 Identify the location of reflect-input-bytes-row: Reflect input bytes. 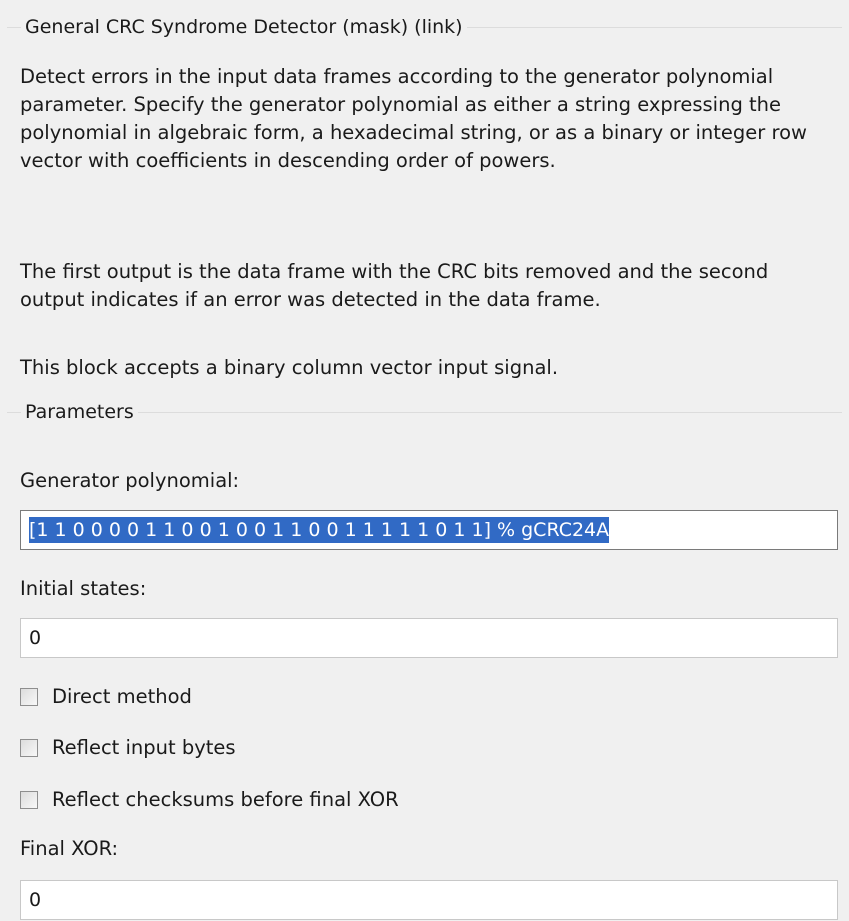
(128, 748).